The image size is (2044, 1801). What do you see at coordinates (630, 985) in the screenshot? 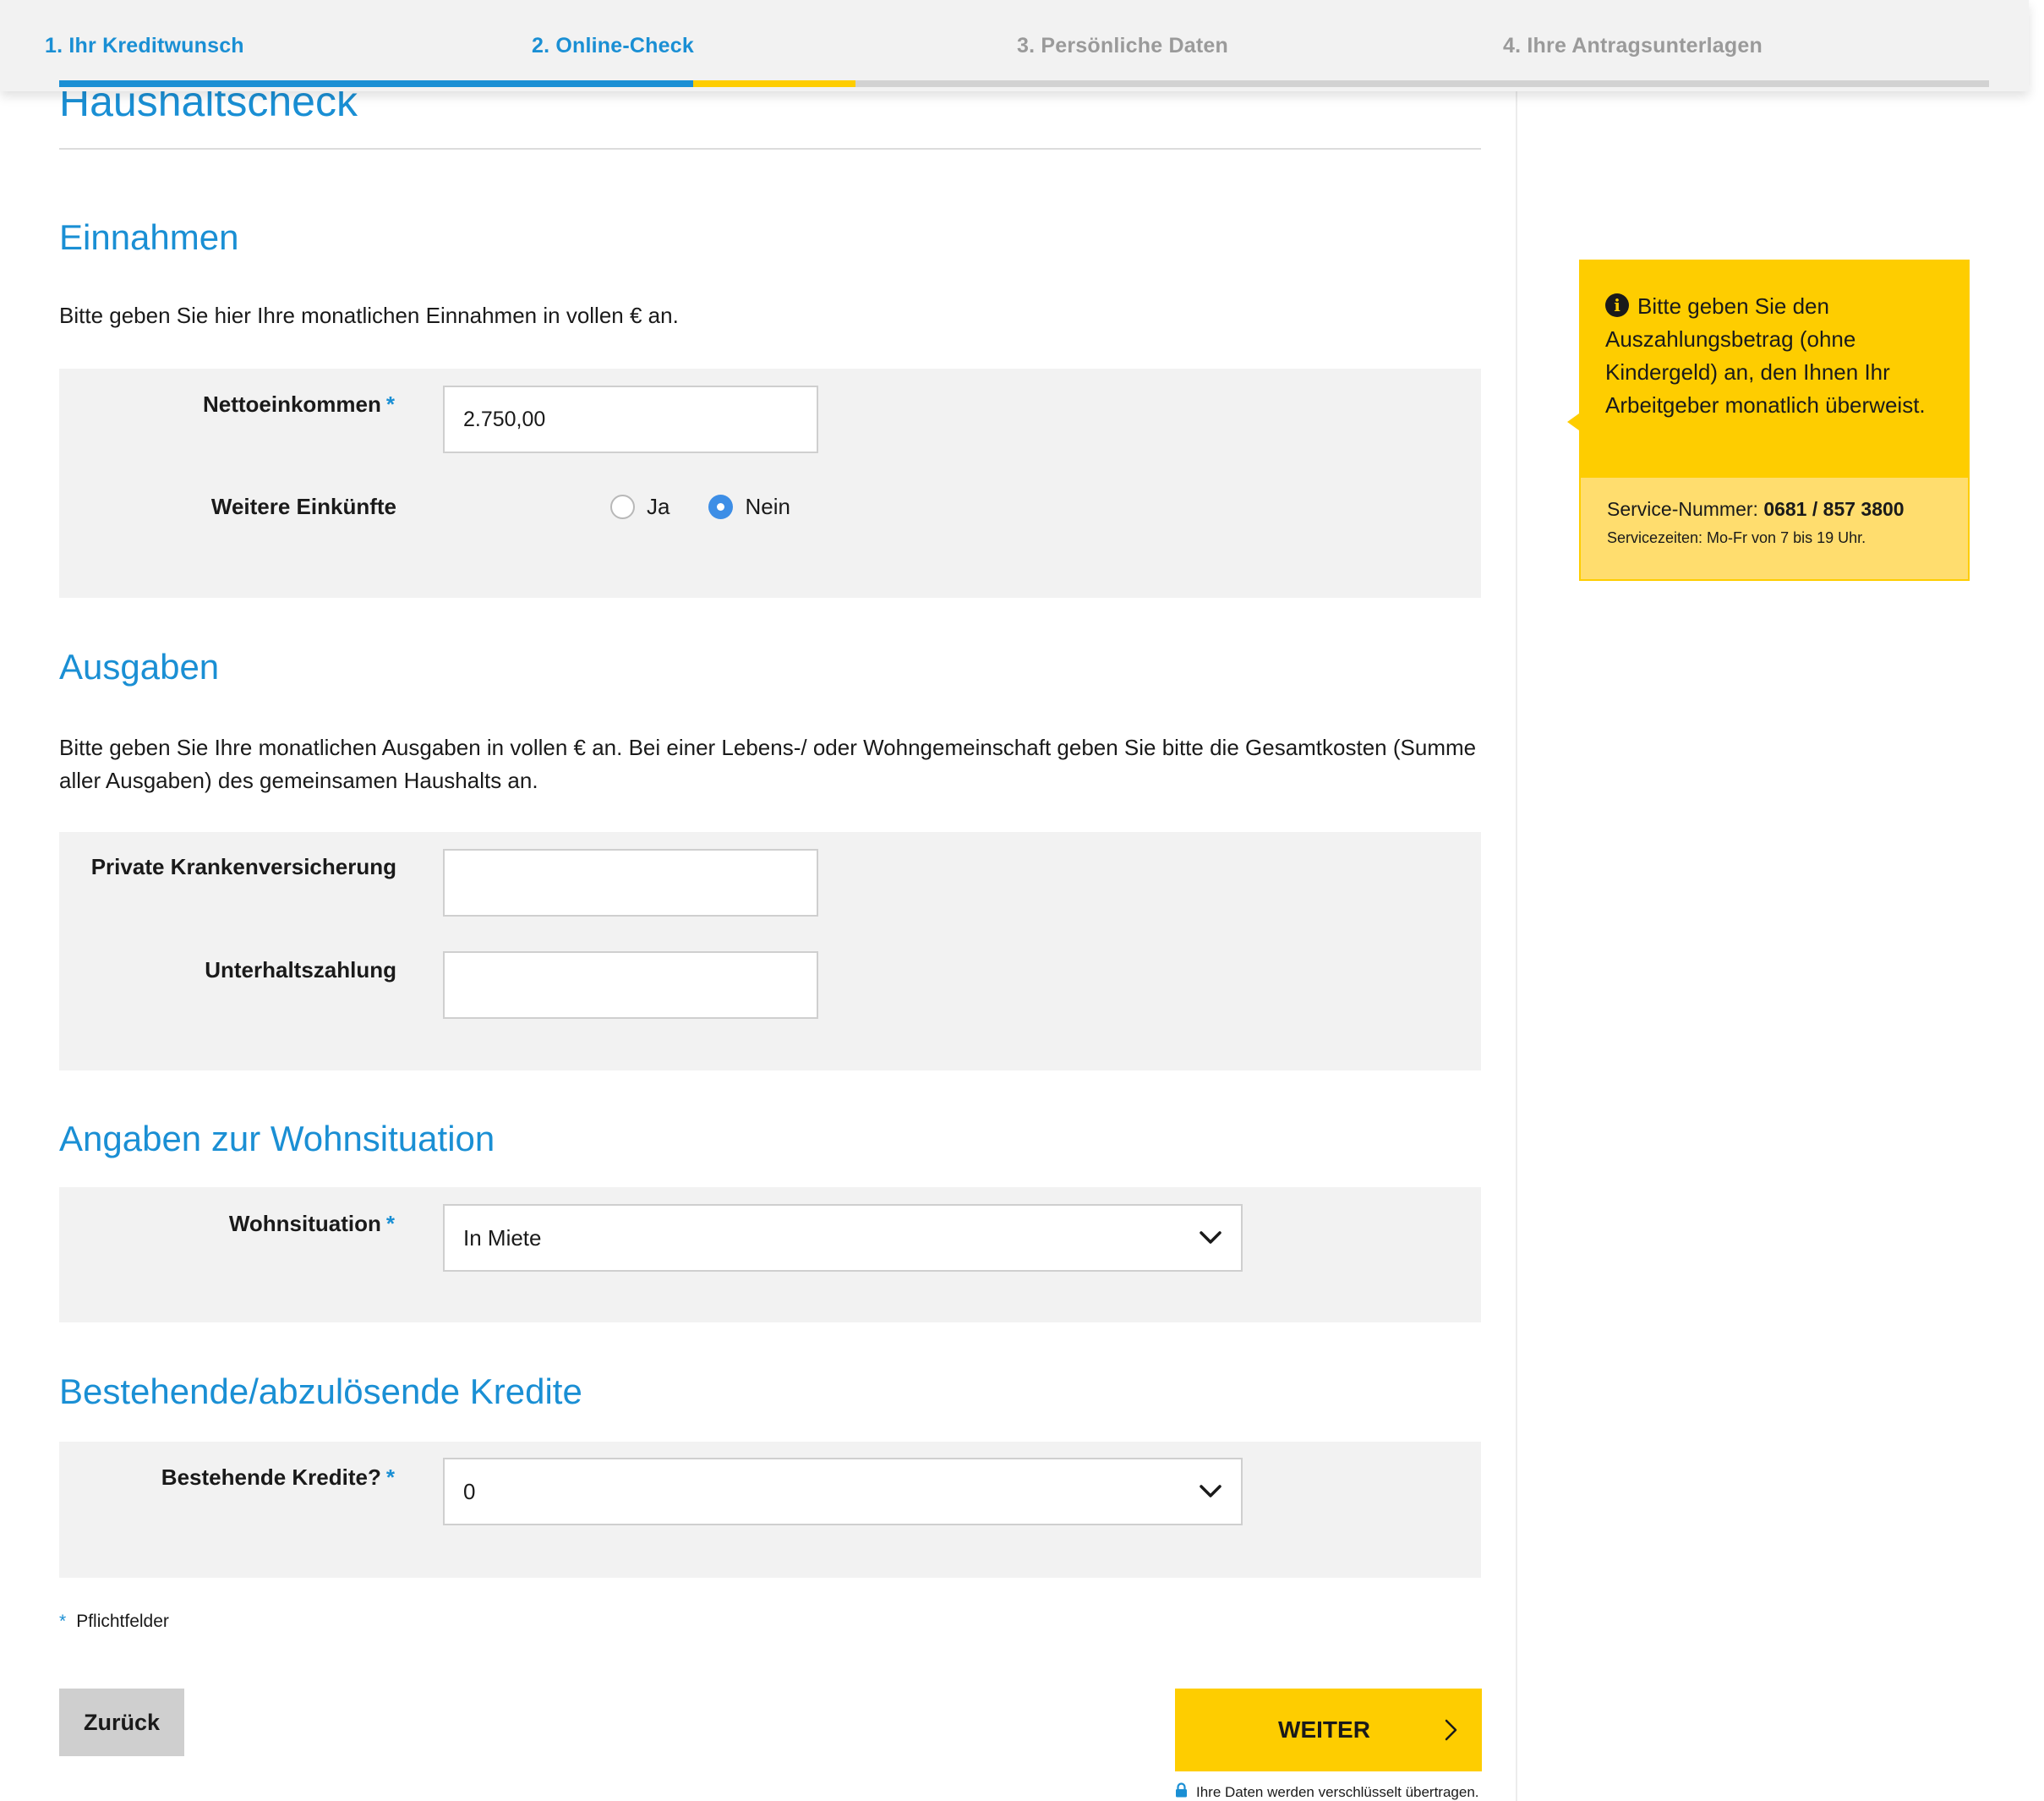
I see `unterhalt-input` at bounding box center [630, 985].